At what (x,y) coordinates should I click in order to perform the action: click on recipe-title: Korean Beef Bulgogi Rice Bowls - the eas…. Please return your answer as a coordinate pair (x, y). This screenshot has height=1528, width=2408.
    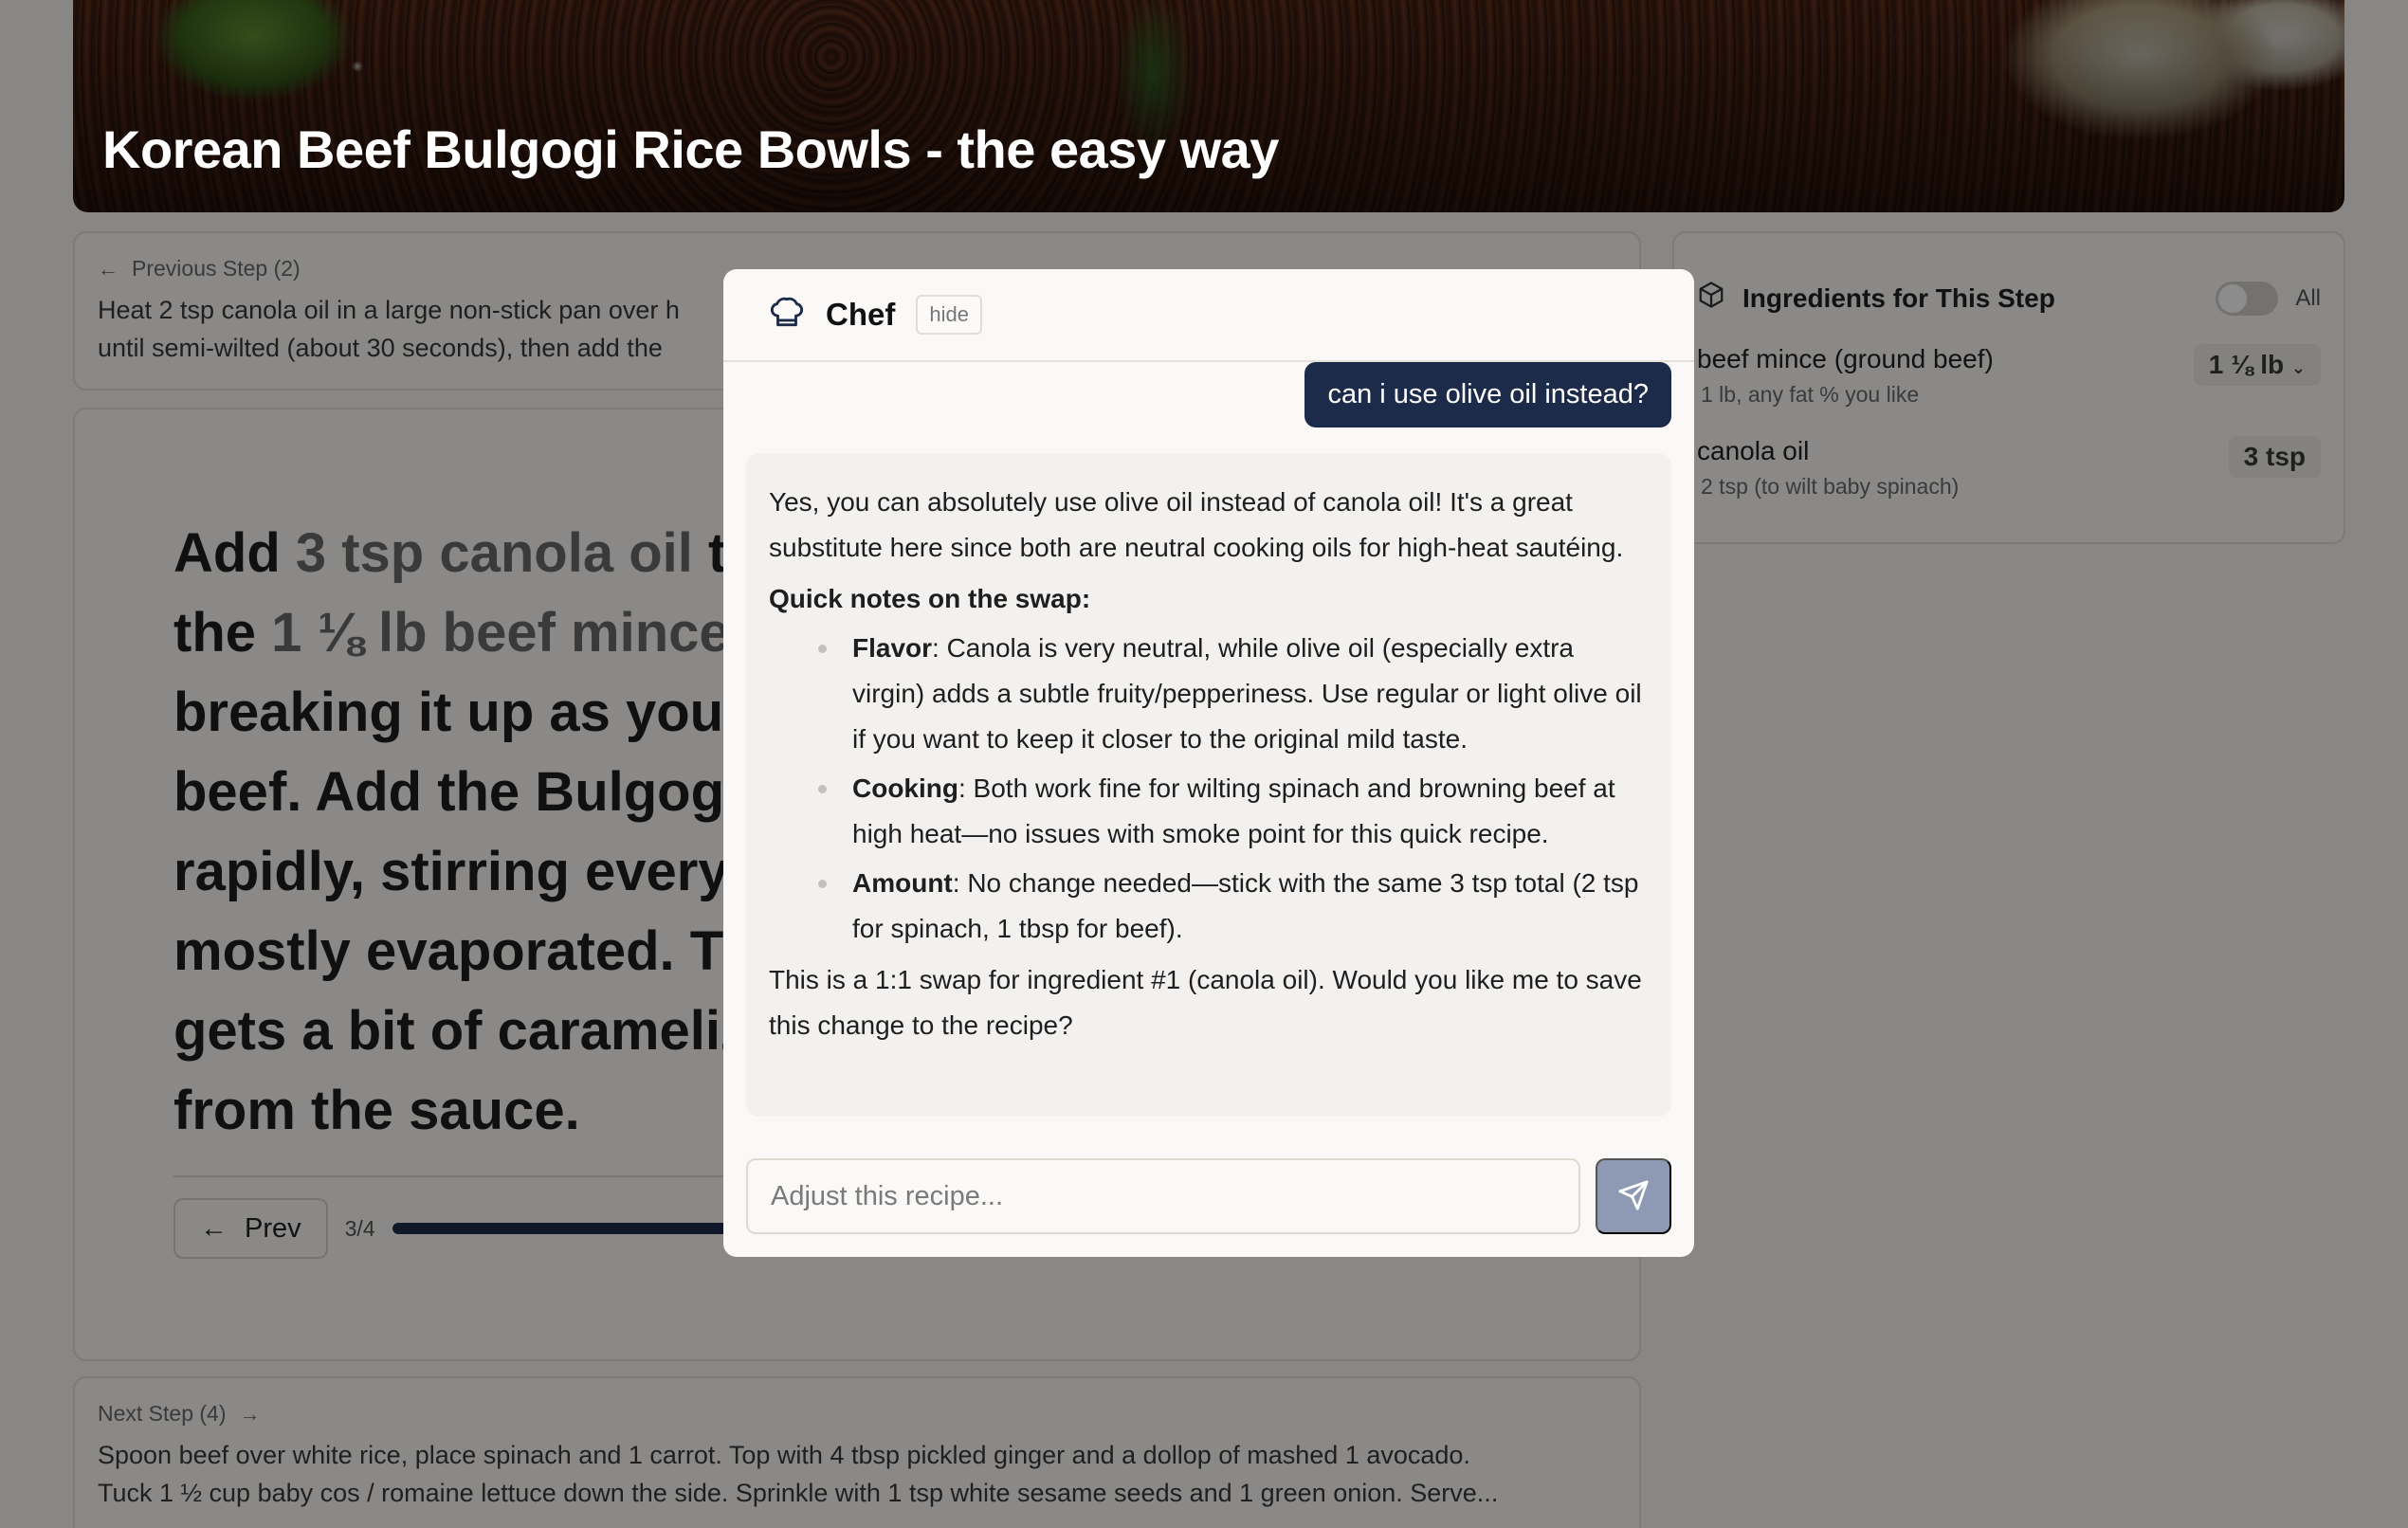
    Looking at the image, I should click on (690, 149).